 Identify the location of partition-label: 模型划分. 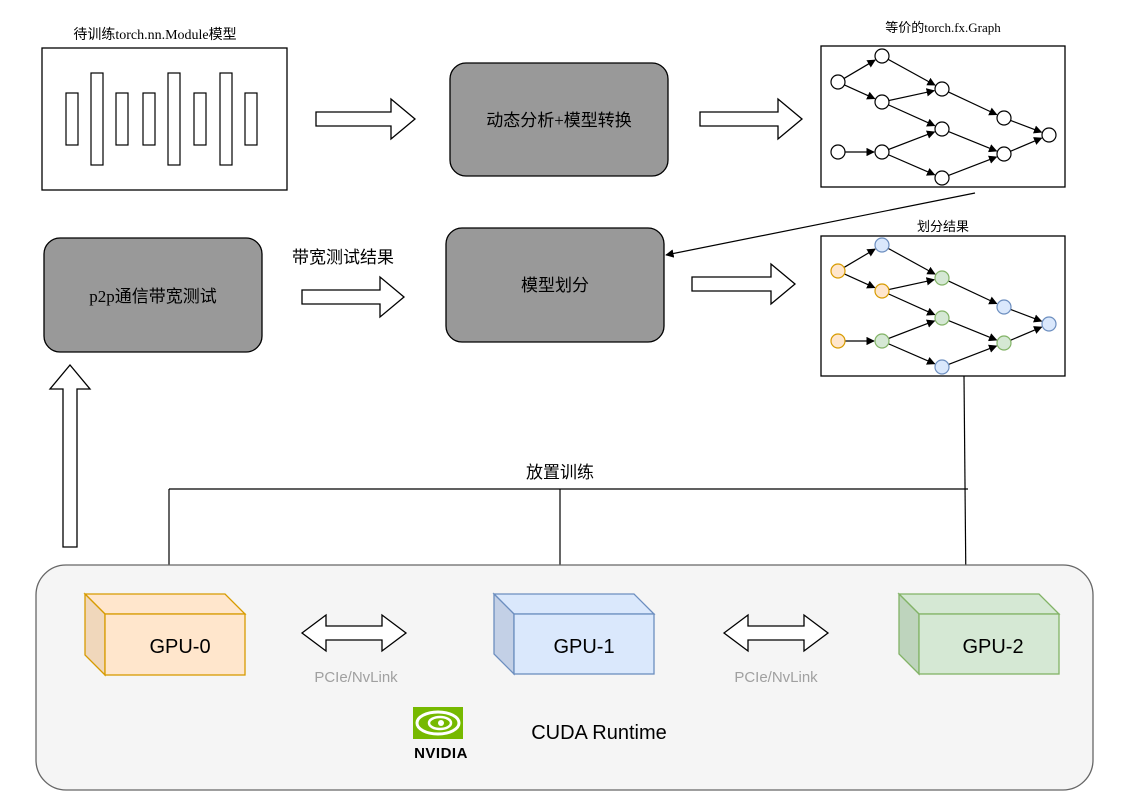
(555, 285).